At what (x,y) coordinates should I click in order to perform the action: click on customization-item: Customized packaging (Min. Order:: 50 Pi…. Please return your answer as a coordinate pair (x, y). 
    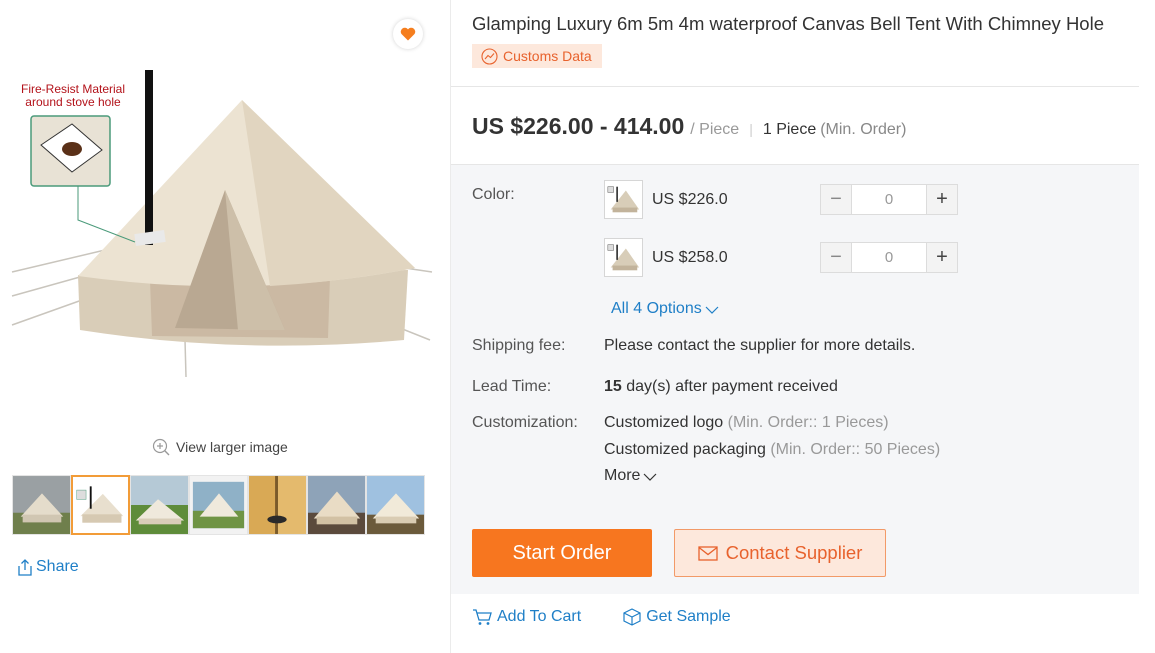
    Looking at the image, I should click on (772, 450).